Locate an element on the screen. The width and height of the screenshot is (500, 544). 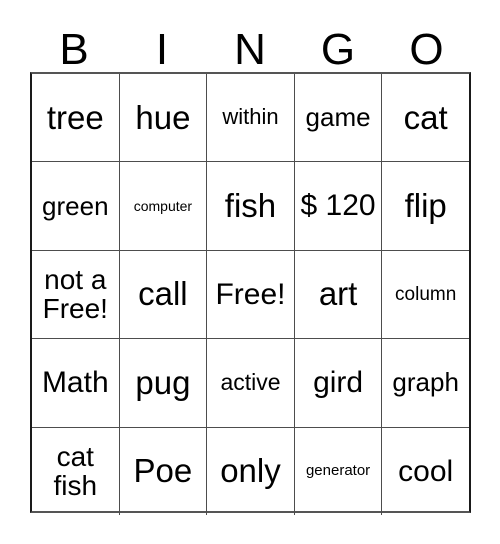
bingo-cell: cat fish is located at coordinates (75, 471).